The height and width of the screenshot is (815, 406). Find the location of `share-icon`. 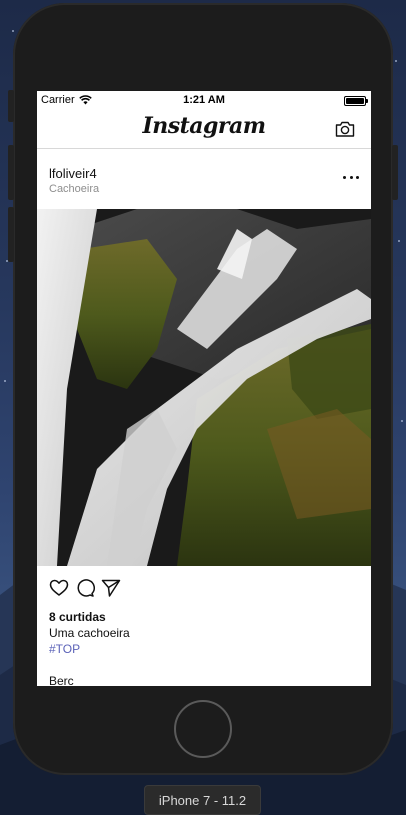

share-icon is located at coordinates (111, 588).